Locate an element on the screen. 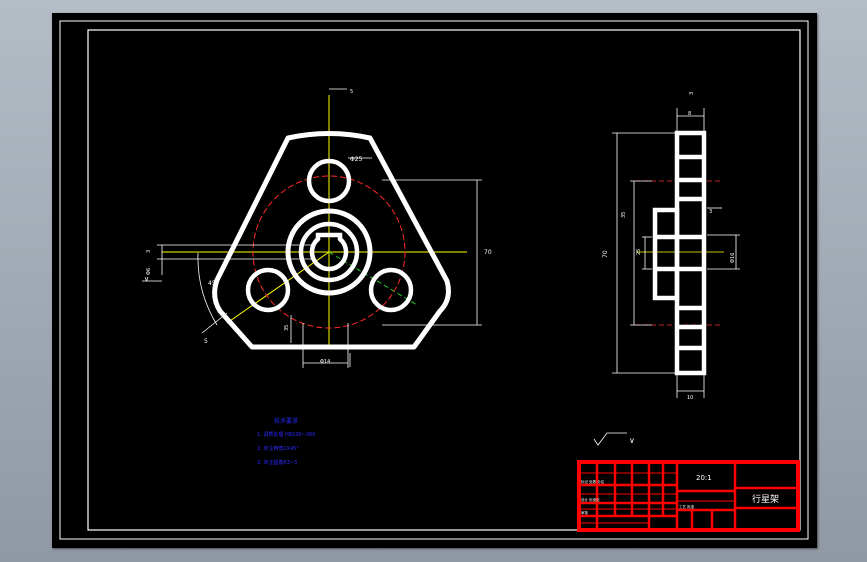 This screenshot has height=562, width=867. side-outline is located at coordinates (679, 253).